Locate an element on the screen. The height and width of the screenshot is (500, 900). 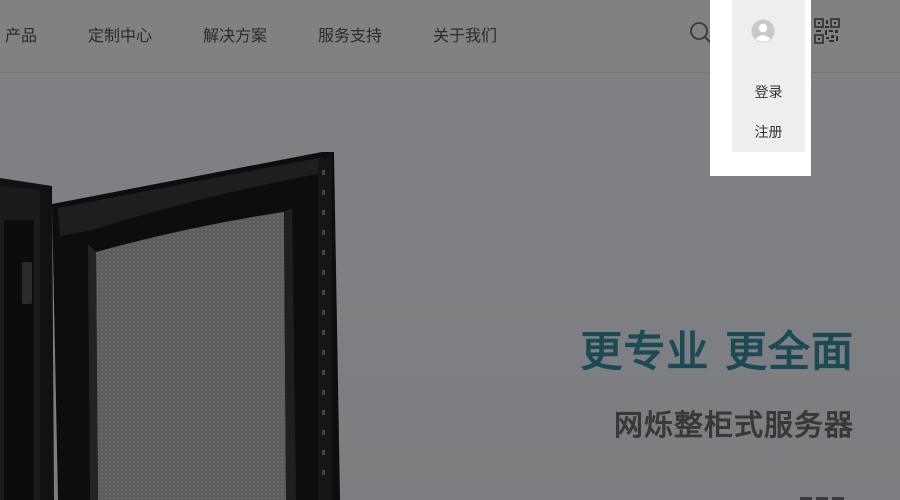
nav-item-custom-center: 定制中心 is located at coordinates (120, 34).